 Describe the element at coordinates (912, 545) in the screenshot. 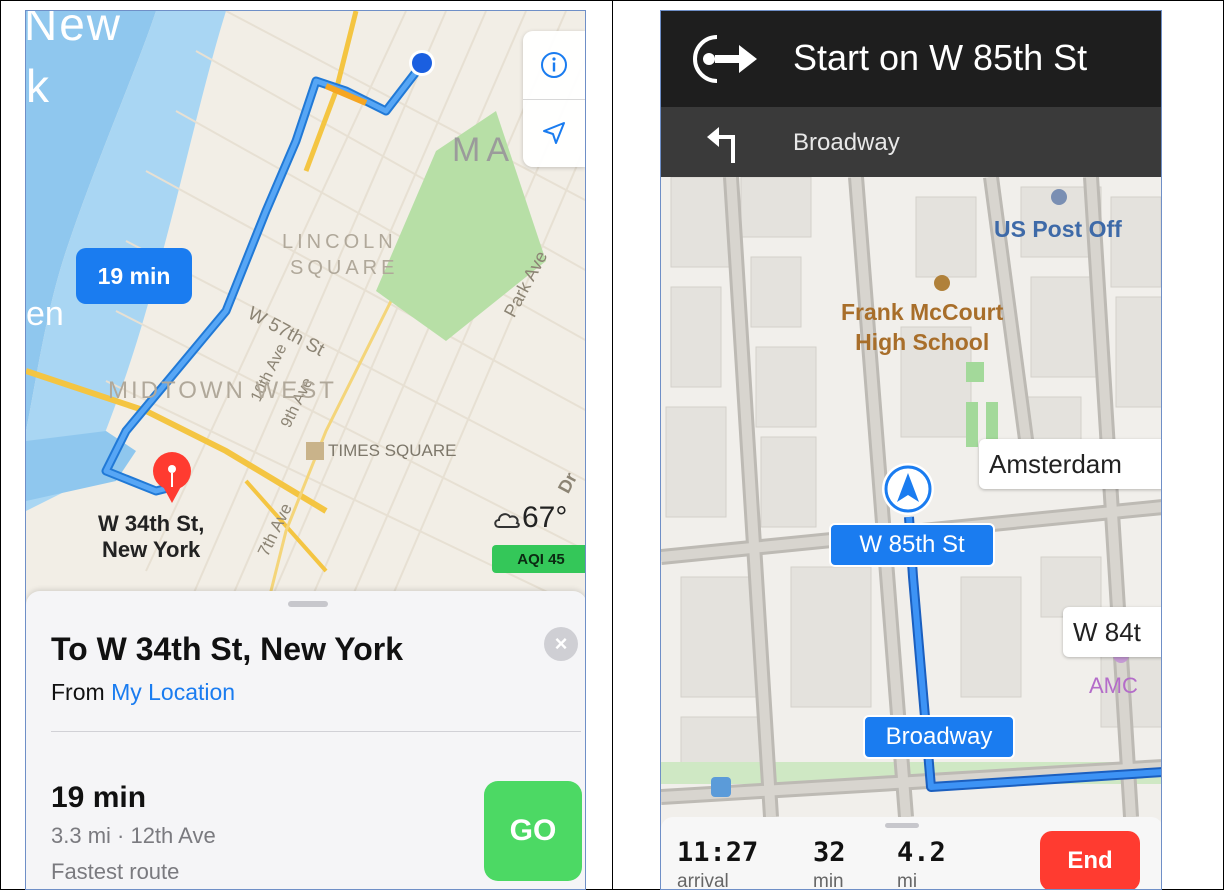

I see `street-label-w85: W 85th St` at that location.